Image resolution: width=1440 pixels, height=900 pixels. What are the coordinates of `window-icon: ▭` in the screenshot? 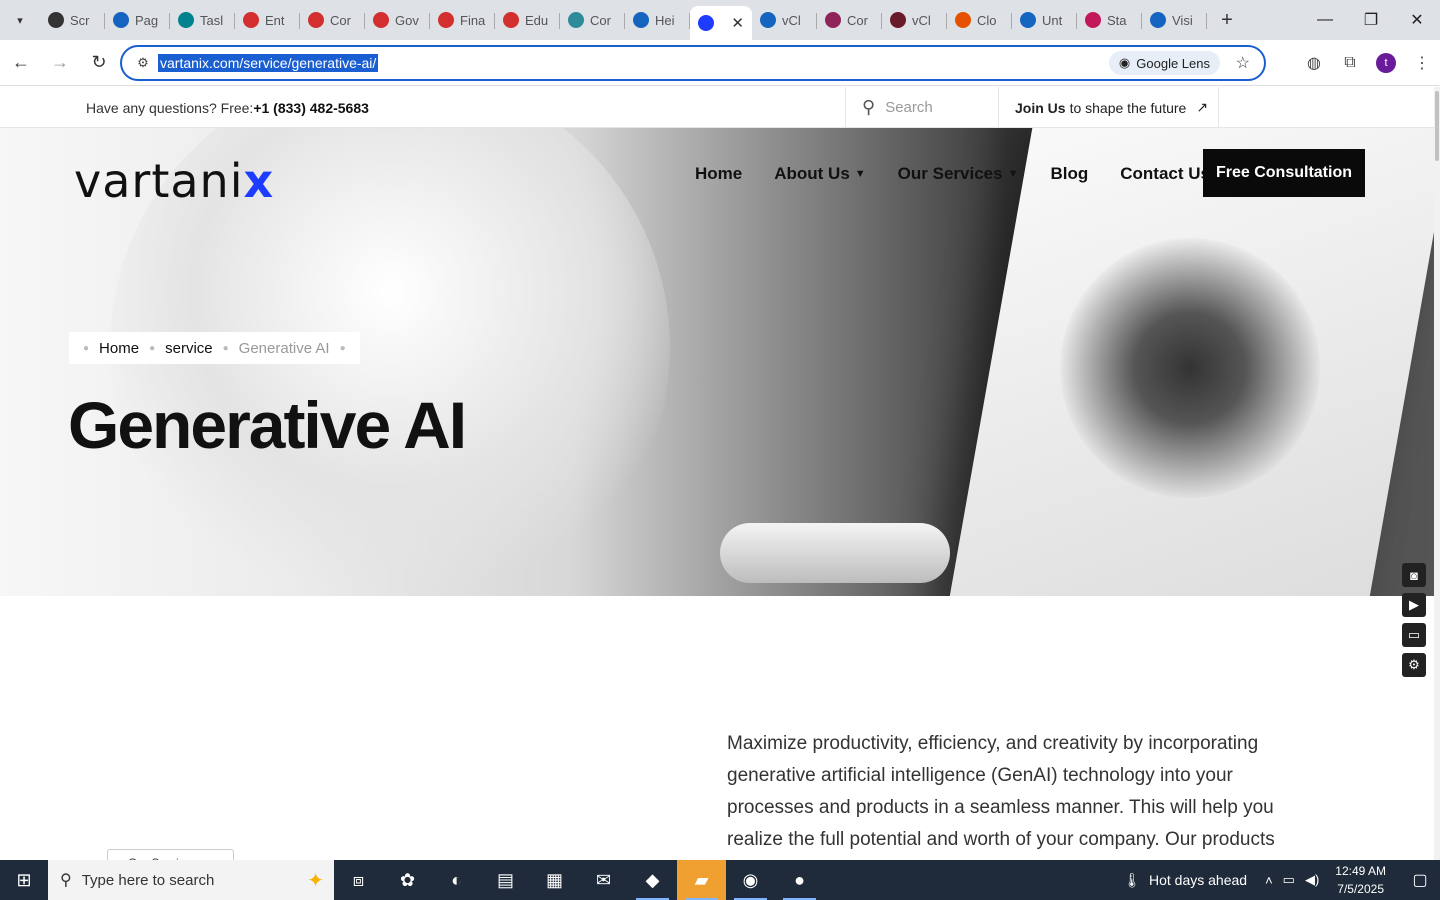 It's located at (1414, 635).